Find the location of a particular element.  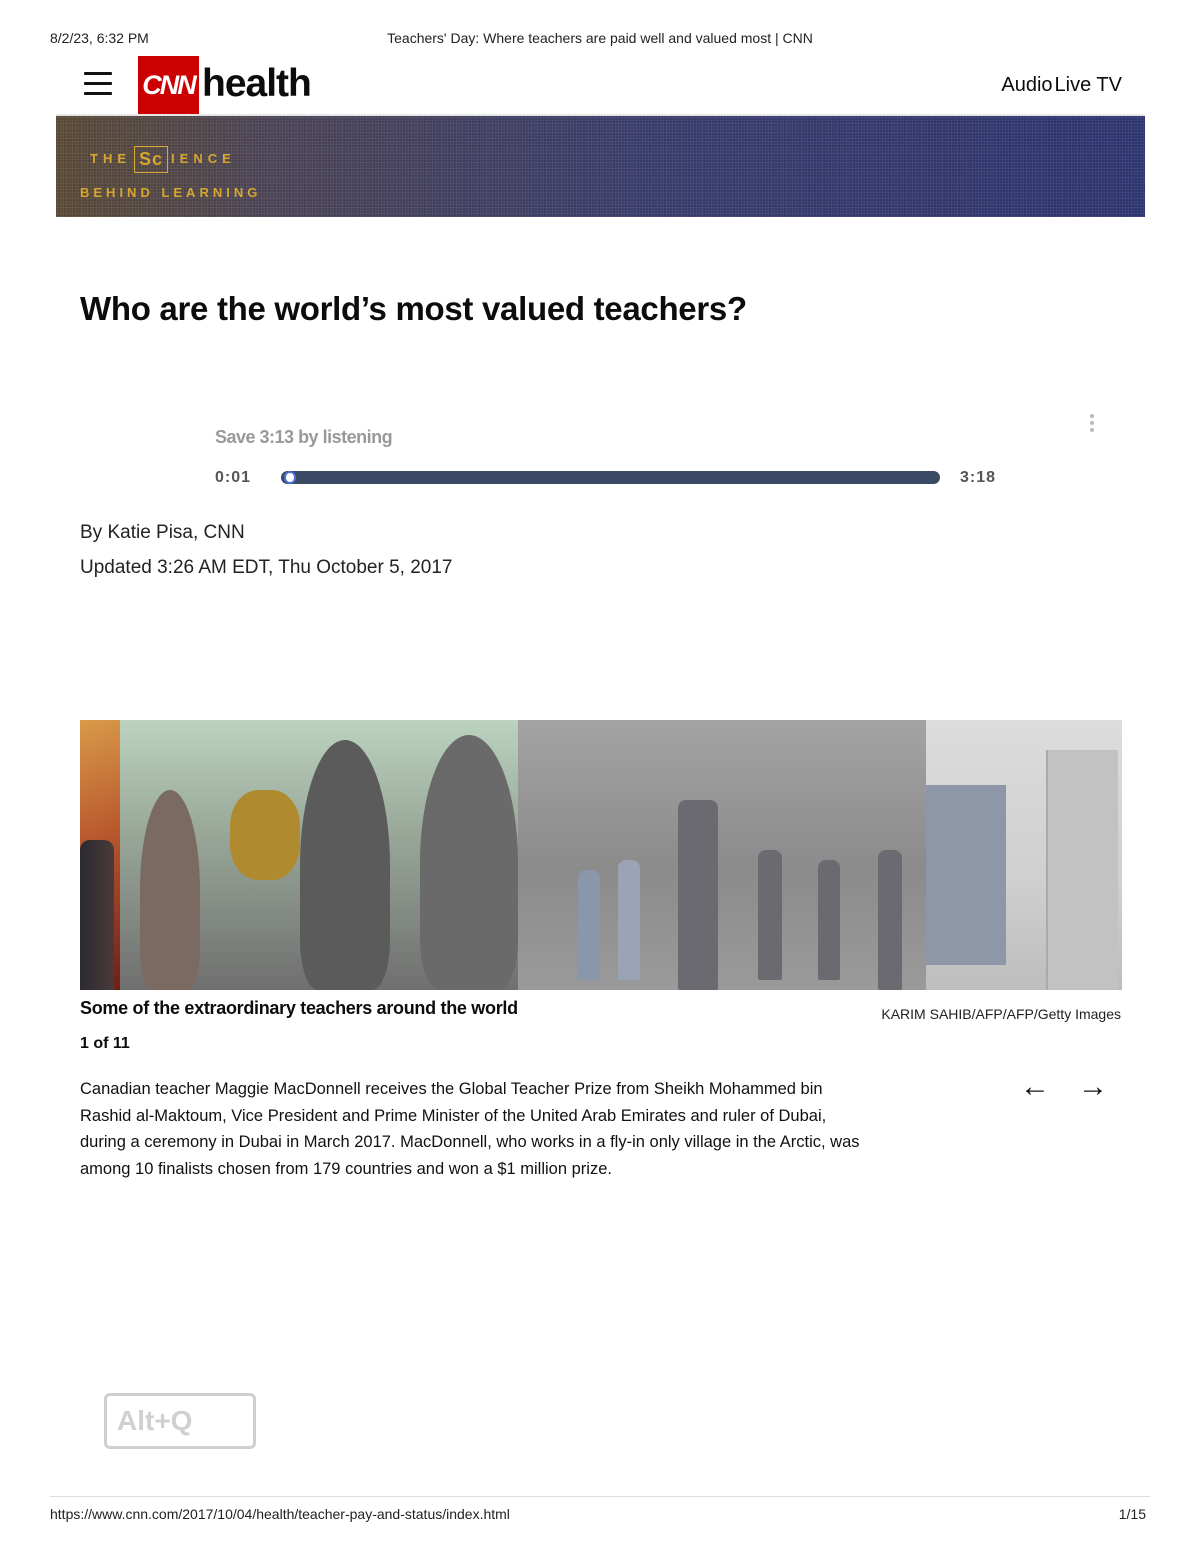

audio-progress-handle is located at coordinates (290, 477).